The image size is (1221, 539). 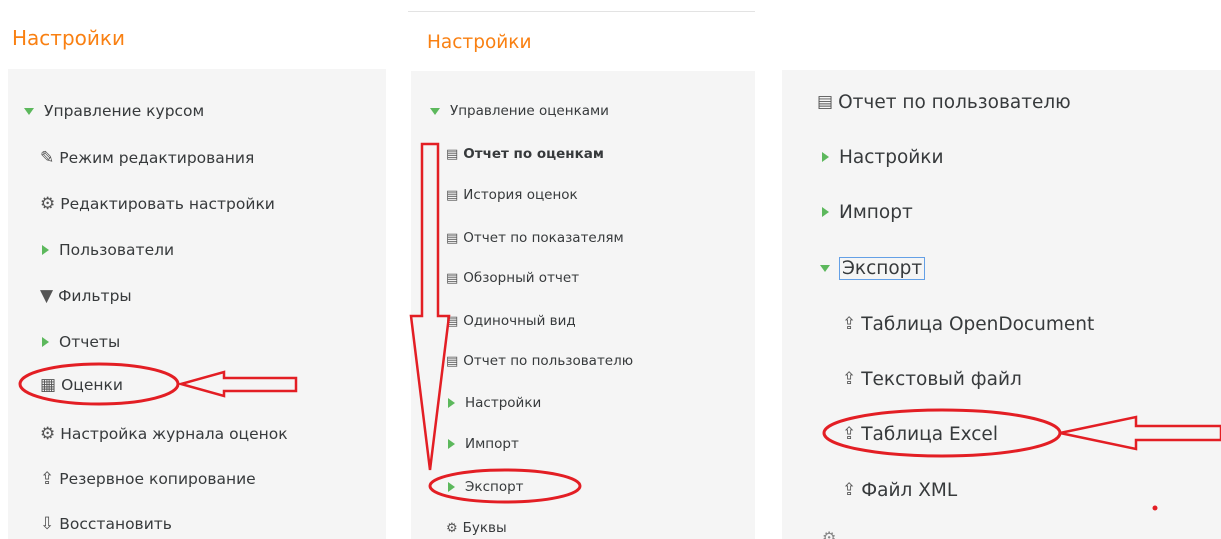 What do you see at coordinates (1155, 508) in the screenshot?
I see `dot-mark` at bounding box center [1155, 508].